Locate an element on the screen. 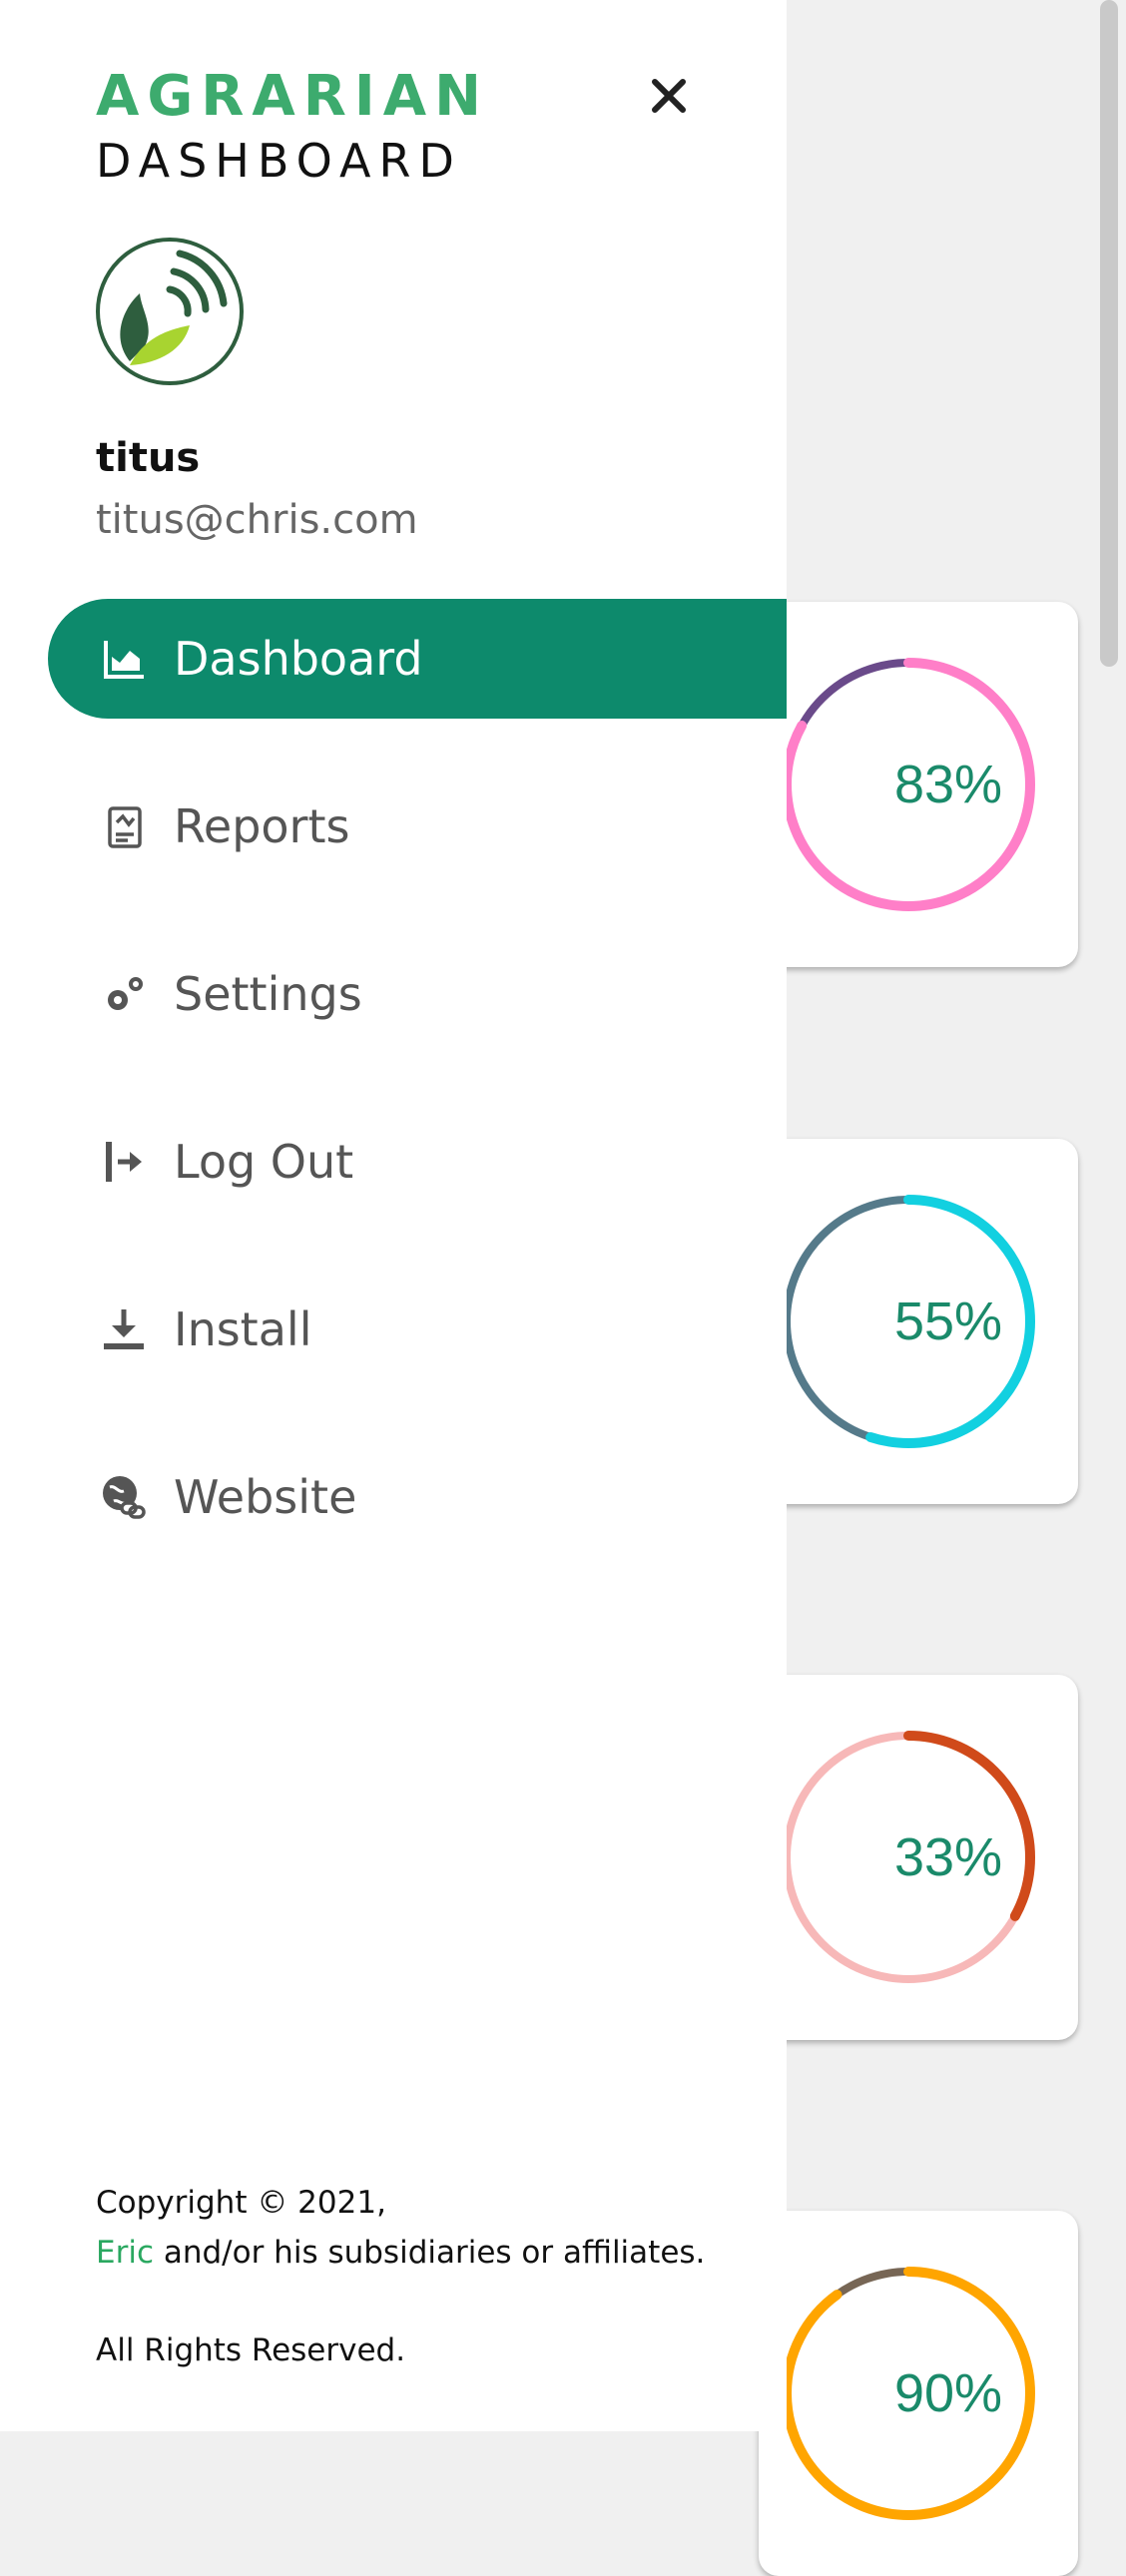 The height and width of the screenshot is (2576, 1126). leaf-signal-icon is located at coordinates (174, 308).